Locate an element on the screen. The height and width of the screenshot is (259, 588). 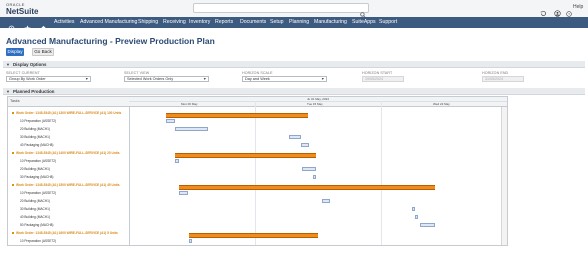
planned-production-header: ▼ Planned Production is located at coordinates (294, 91).